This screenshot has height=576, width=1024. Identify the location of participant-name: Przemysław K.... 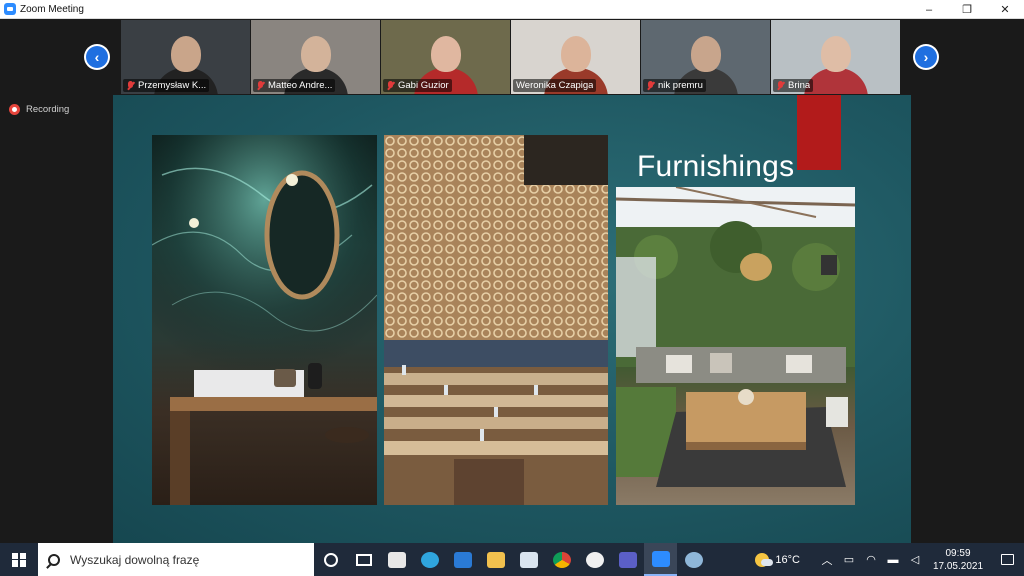
(172, 85).